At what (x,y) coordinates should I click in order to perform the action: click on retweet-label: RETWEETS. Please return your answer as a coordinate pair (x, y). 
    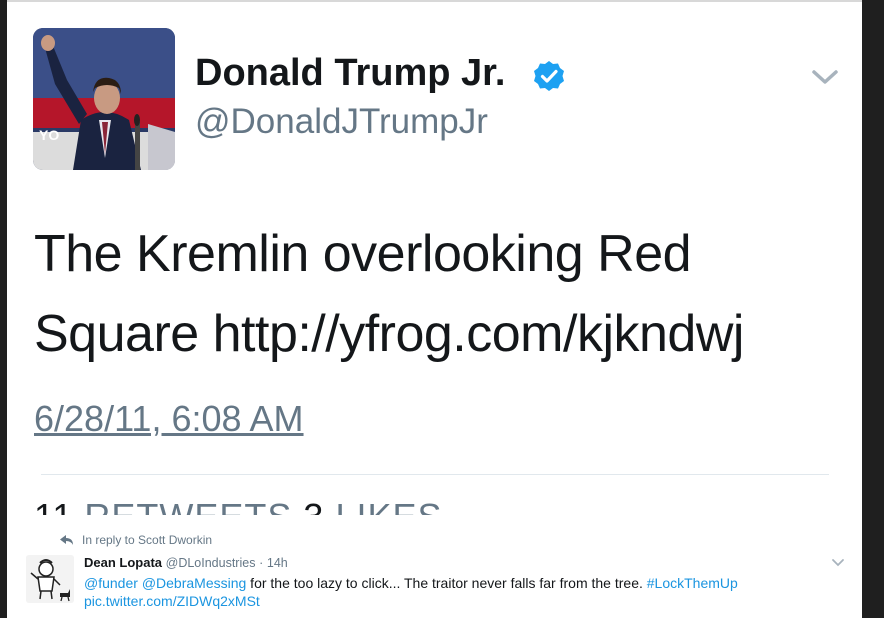
    Looking at the image, I should click on (188, 505).